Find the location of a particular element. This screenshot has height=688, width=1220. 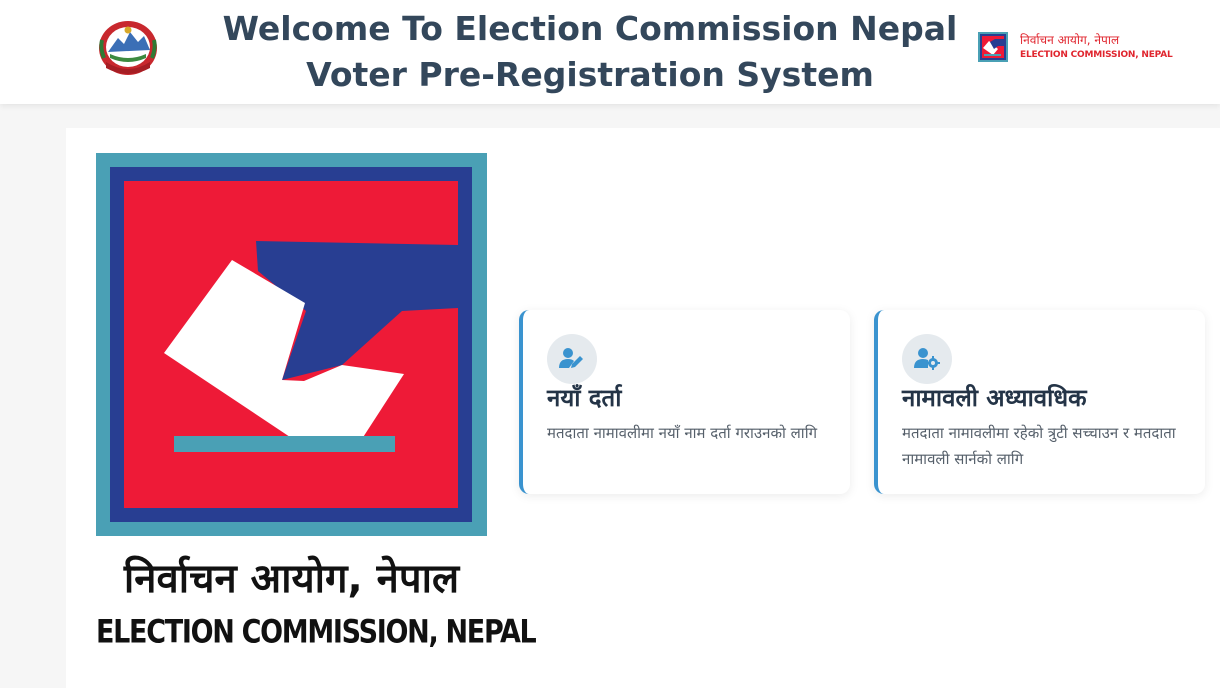

page-title-line-1: Welcome To Election Commission Nepal is located at coordinates (590, 28).